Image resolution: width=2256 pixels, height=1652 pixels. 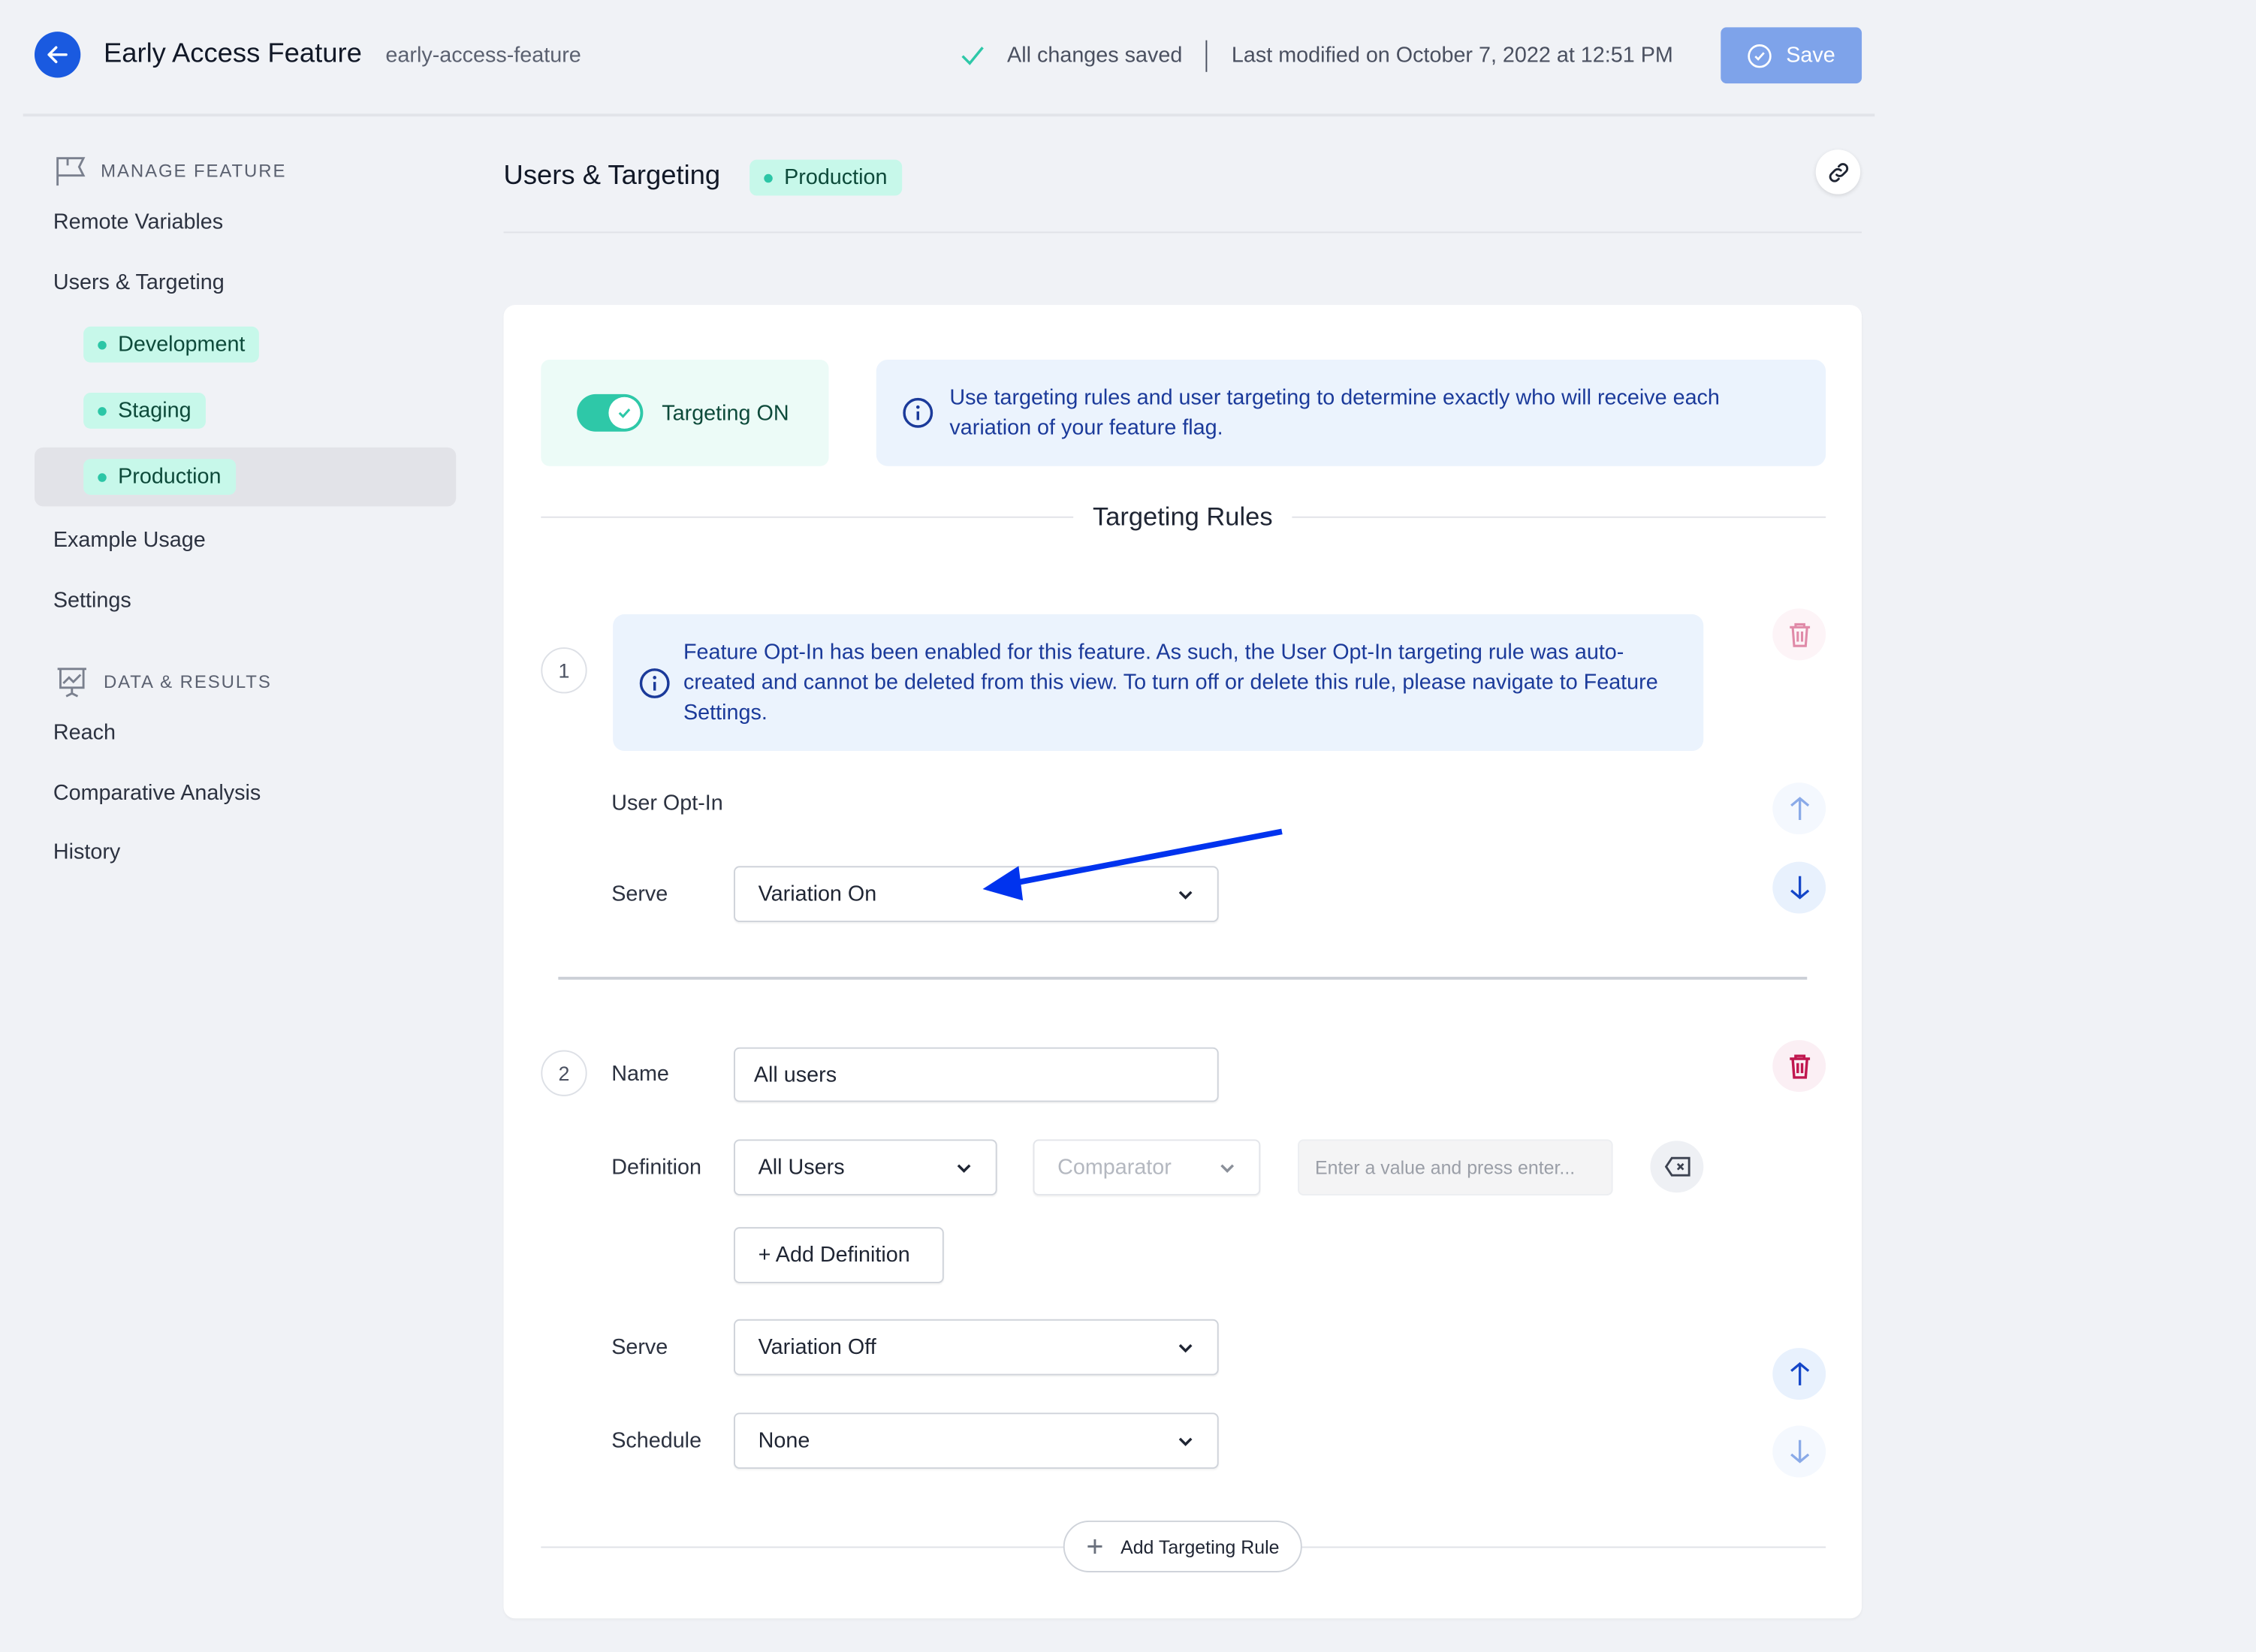 What do you see at coordinates (1182, 1546) in the screenshot?
I see `add-targeting-rule-button: Add Targeting Rule` at bounding box center [1182, 1546].